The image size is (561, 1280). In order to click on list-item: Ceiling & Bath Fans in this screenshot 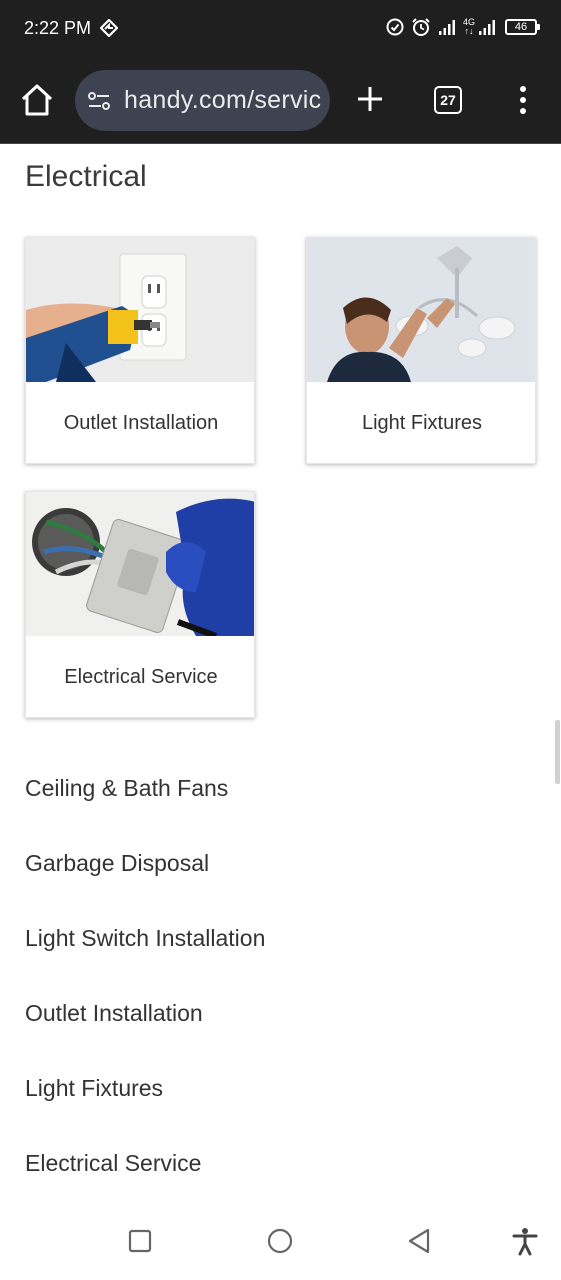, I will do `click(145, 805)`.